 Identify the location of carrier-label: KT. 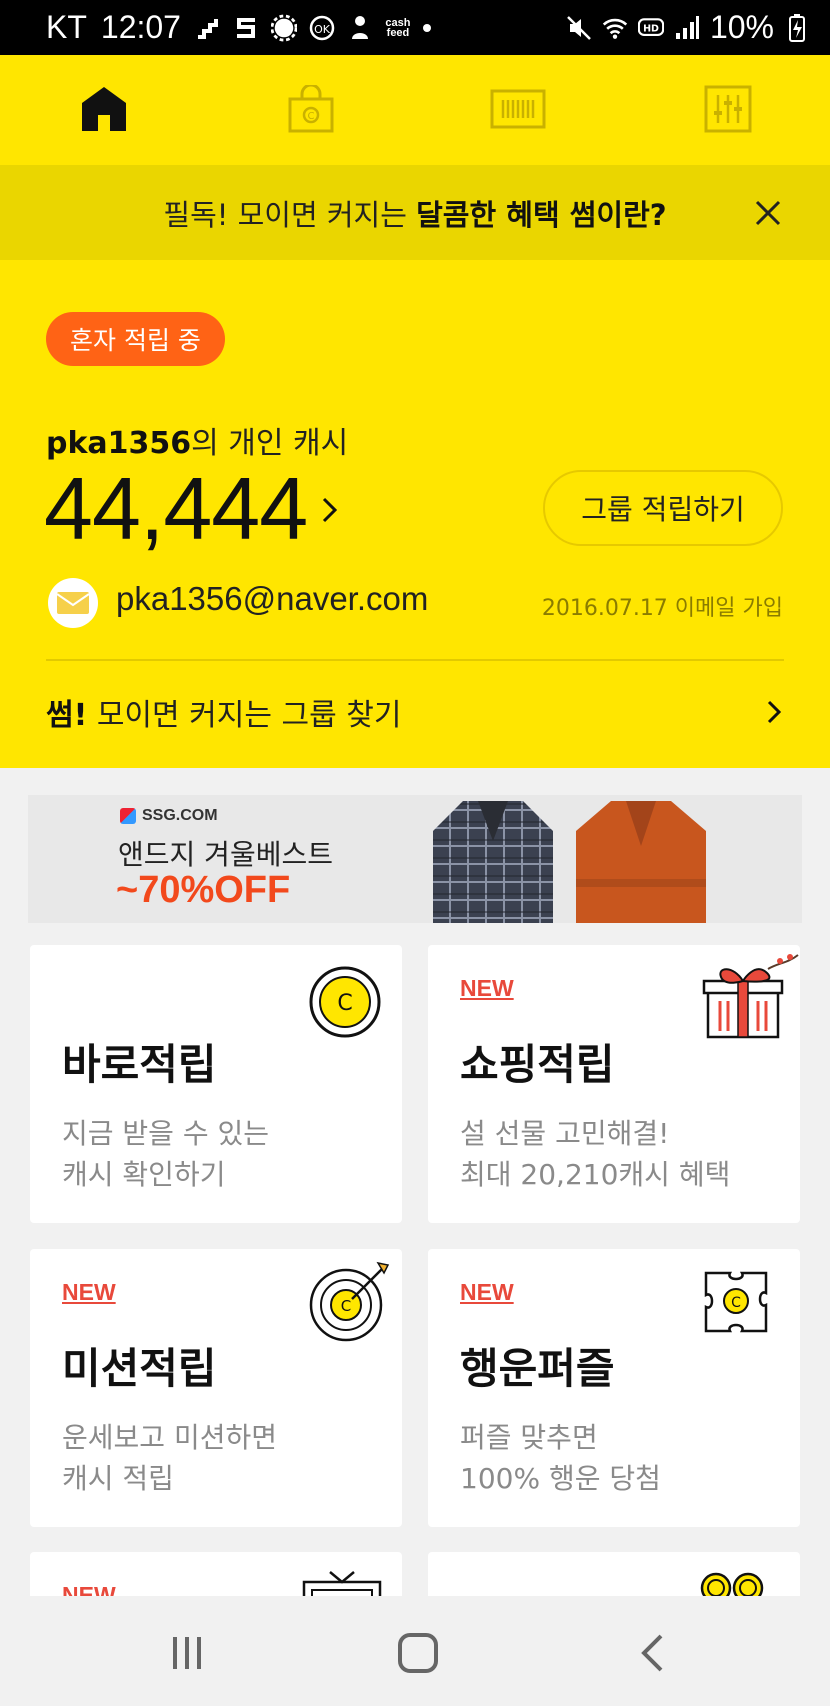
(66, 27).